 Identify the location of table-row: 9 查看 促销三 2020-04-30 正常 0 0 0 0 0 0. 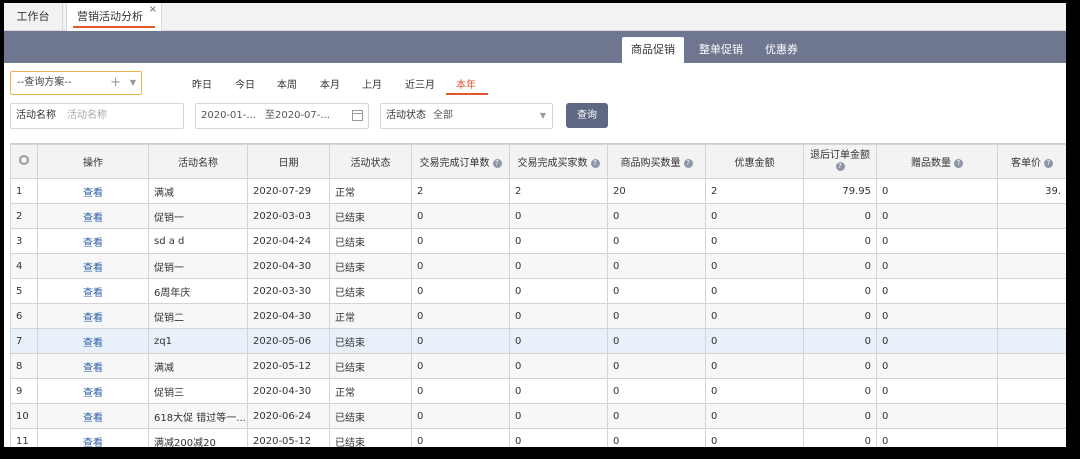
(538, 391).